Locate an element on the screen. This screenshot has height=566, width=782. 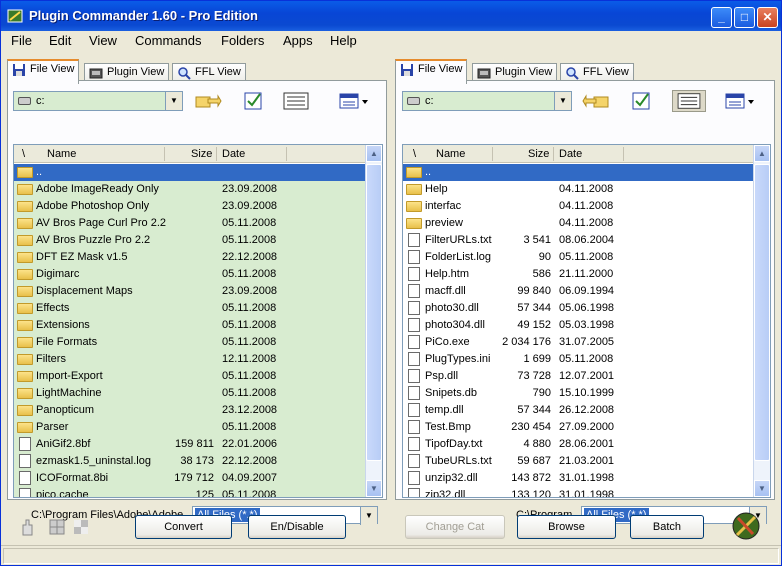
folder-row: Help 04.11.2008 is located at coordinates (578, 189).